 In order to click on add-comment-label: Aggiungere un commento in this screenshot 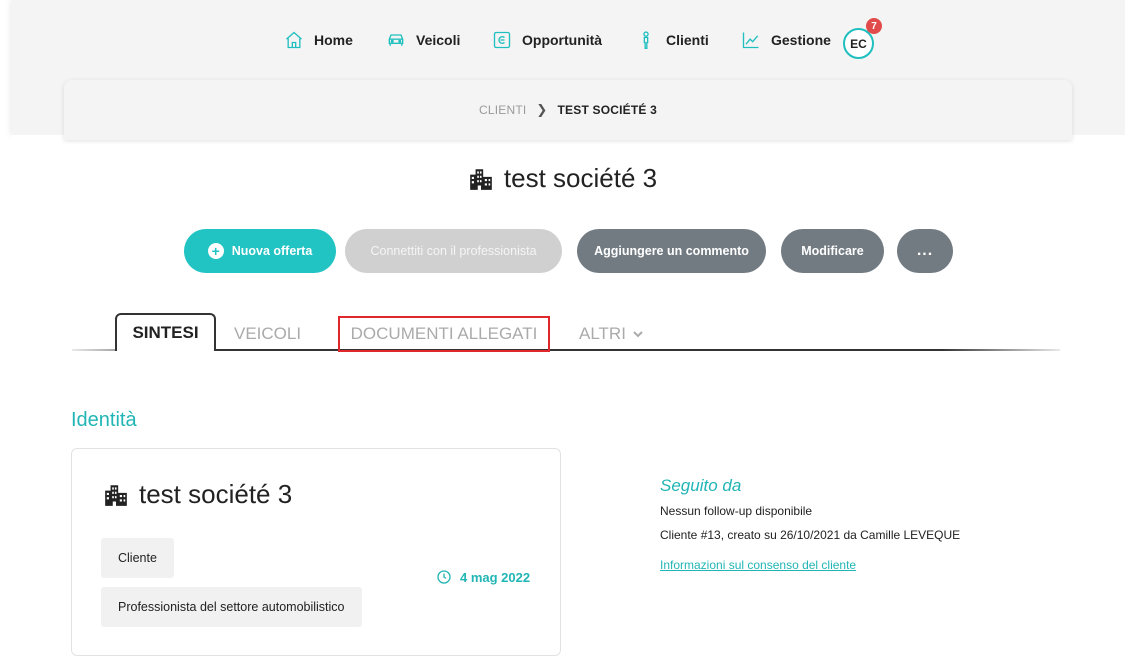, I will do `click(671, 251)`.